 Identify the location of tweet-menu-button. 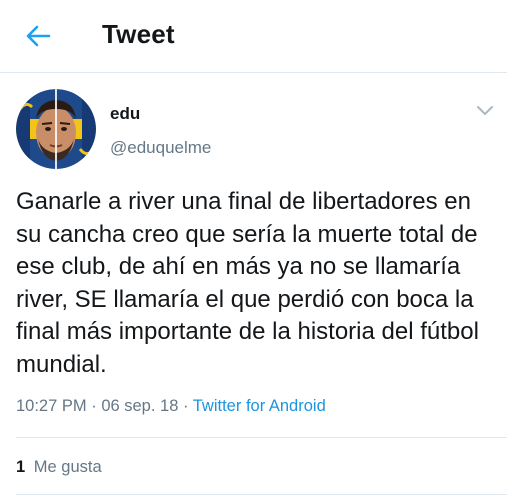
(485, 110).